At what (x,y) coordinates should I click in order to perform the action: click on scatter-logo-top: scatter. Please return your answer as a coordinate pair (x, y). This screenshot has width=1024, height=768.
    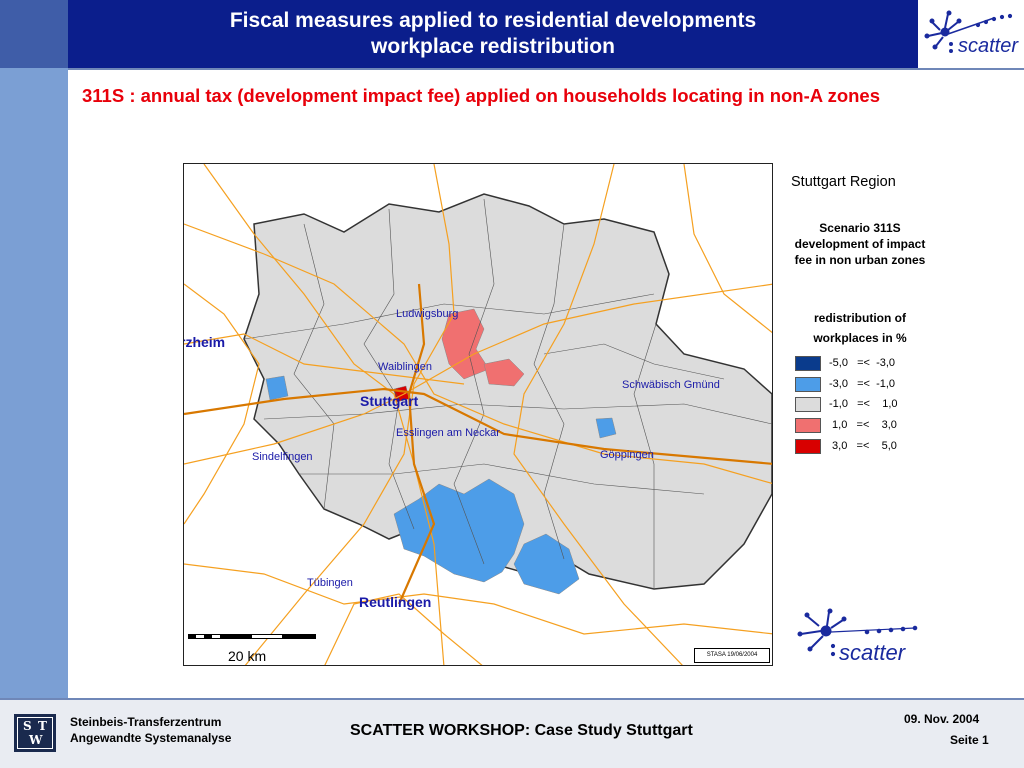
    Looking at the image, I should click on (971, 34).